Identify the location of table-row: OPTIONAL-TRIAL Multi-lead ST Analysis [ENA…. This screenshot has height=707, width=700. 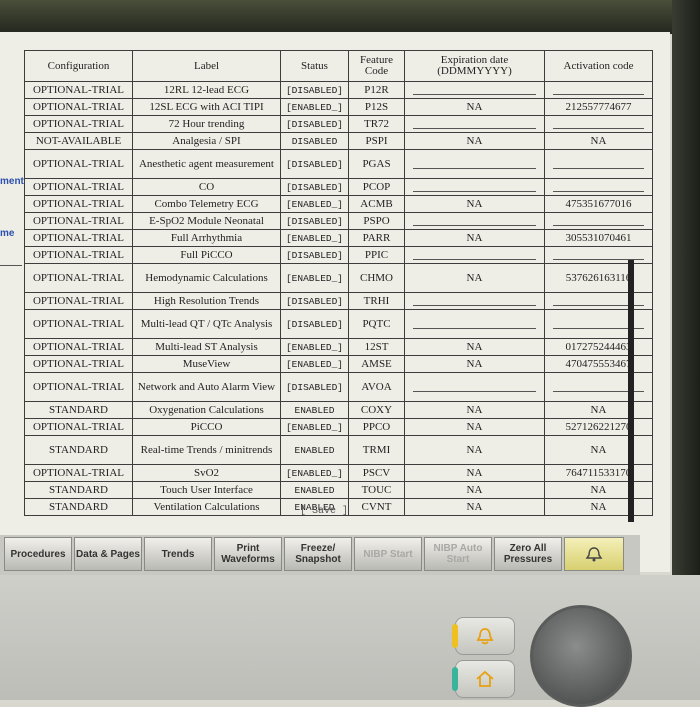
(338, 347).